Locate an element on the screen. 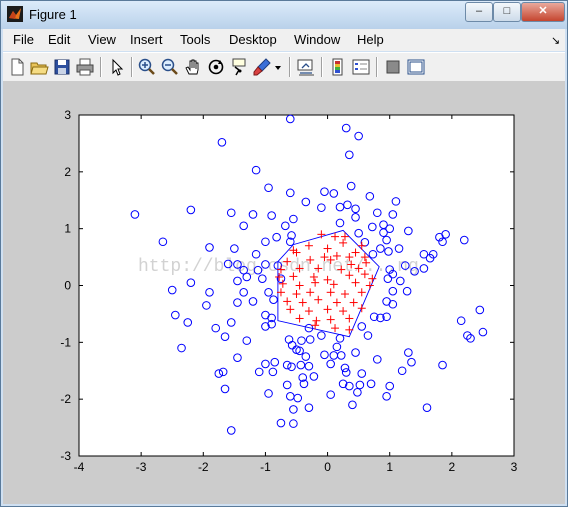 Image resolution: width=568 pixels, height=507 pixels. close-button: ✕ is located at coordinates (543, 12).